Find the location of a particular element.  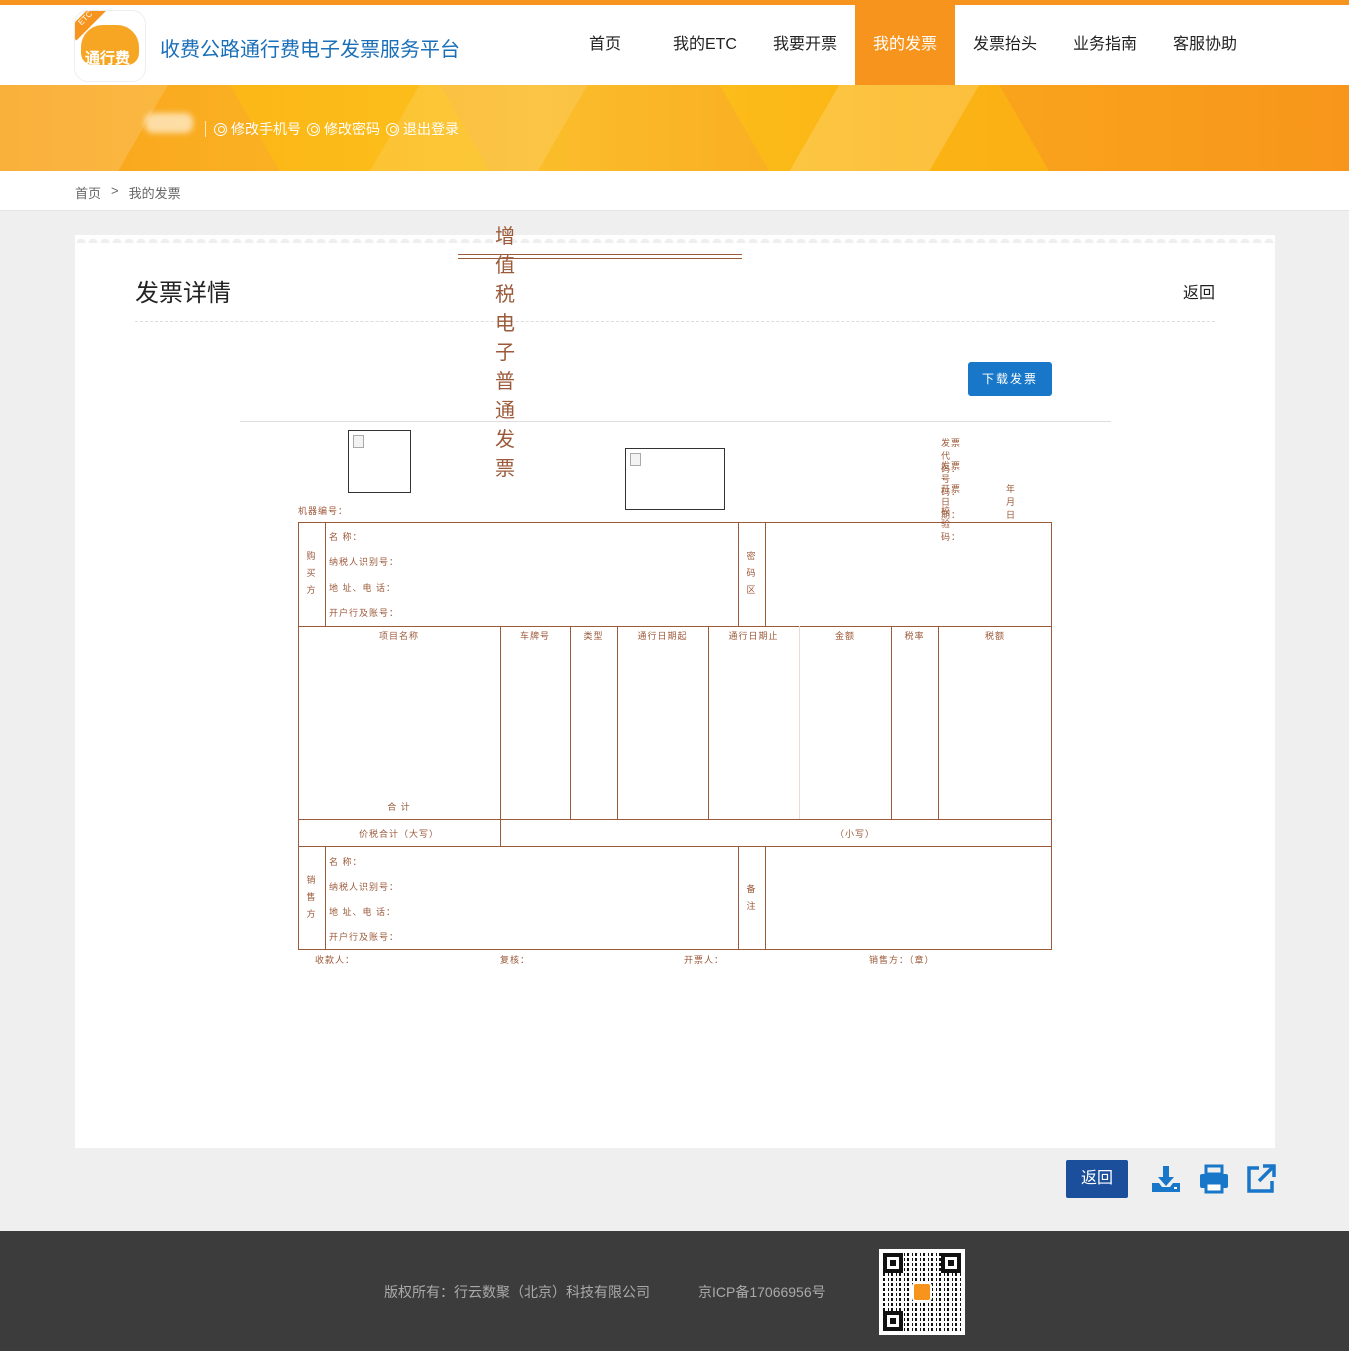

logo-text: 通行费 is located at coordinates (108, 58).